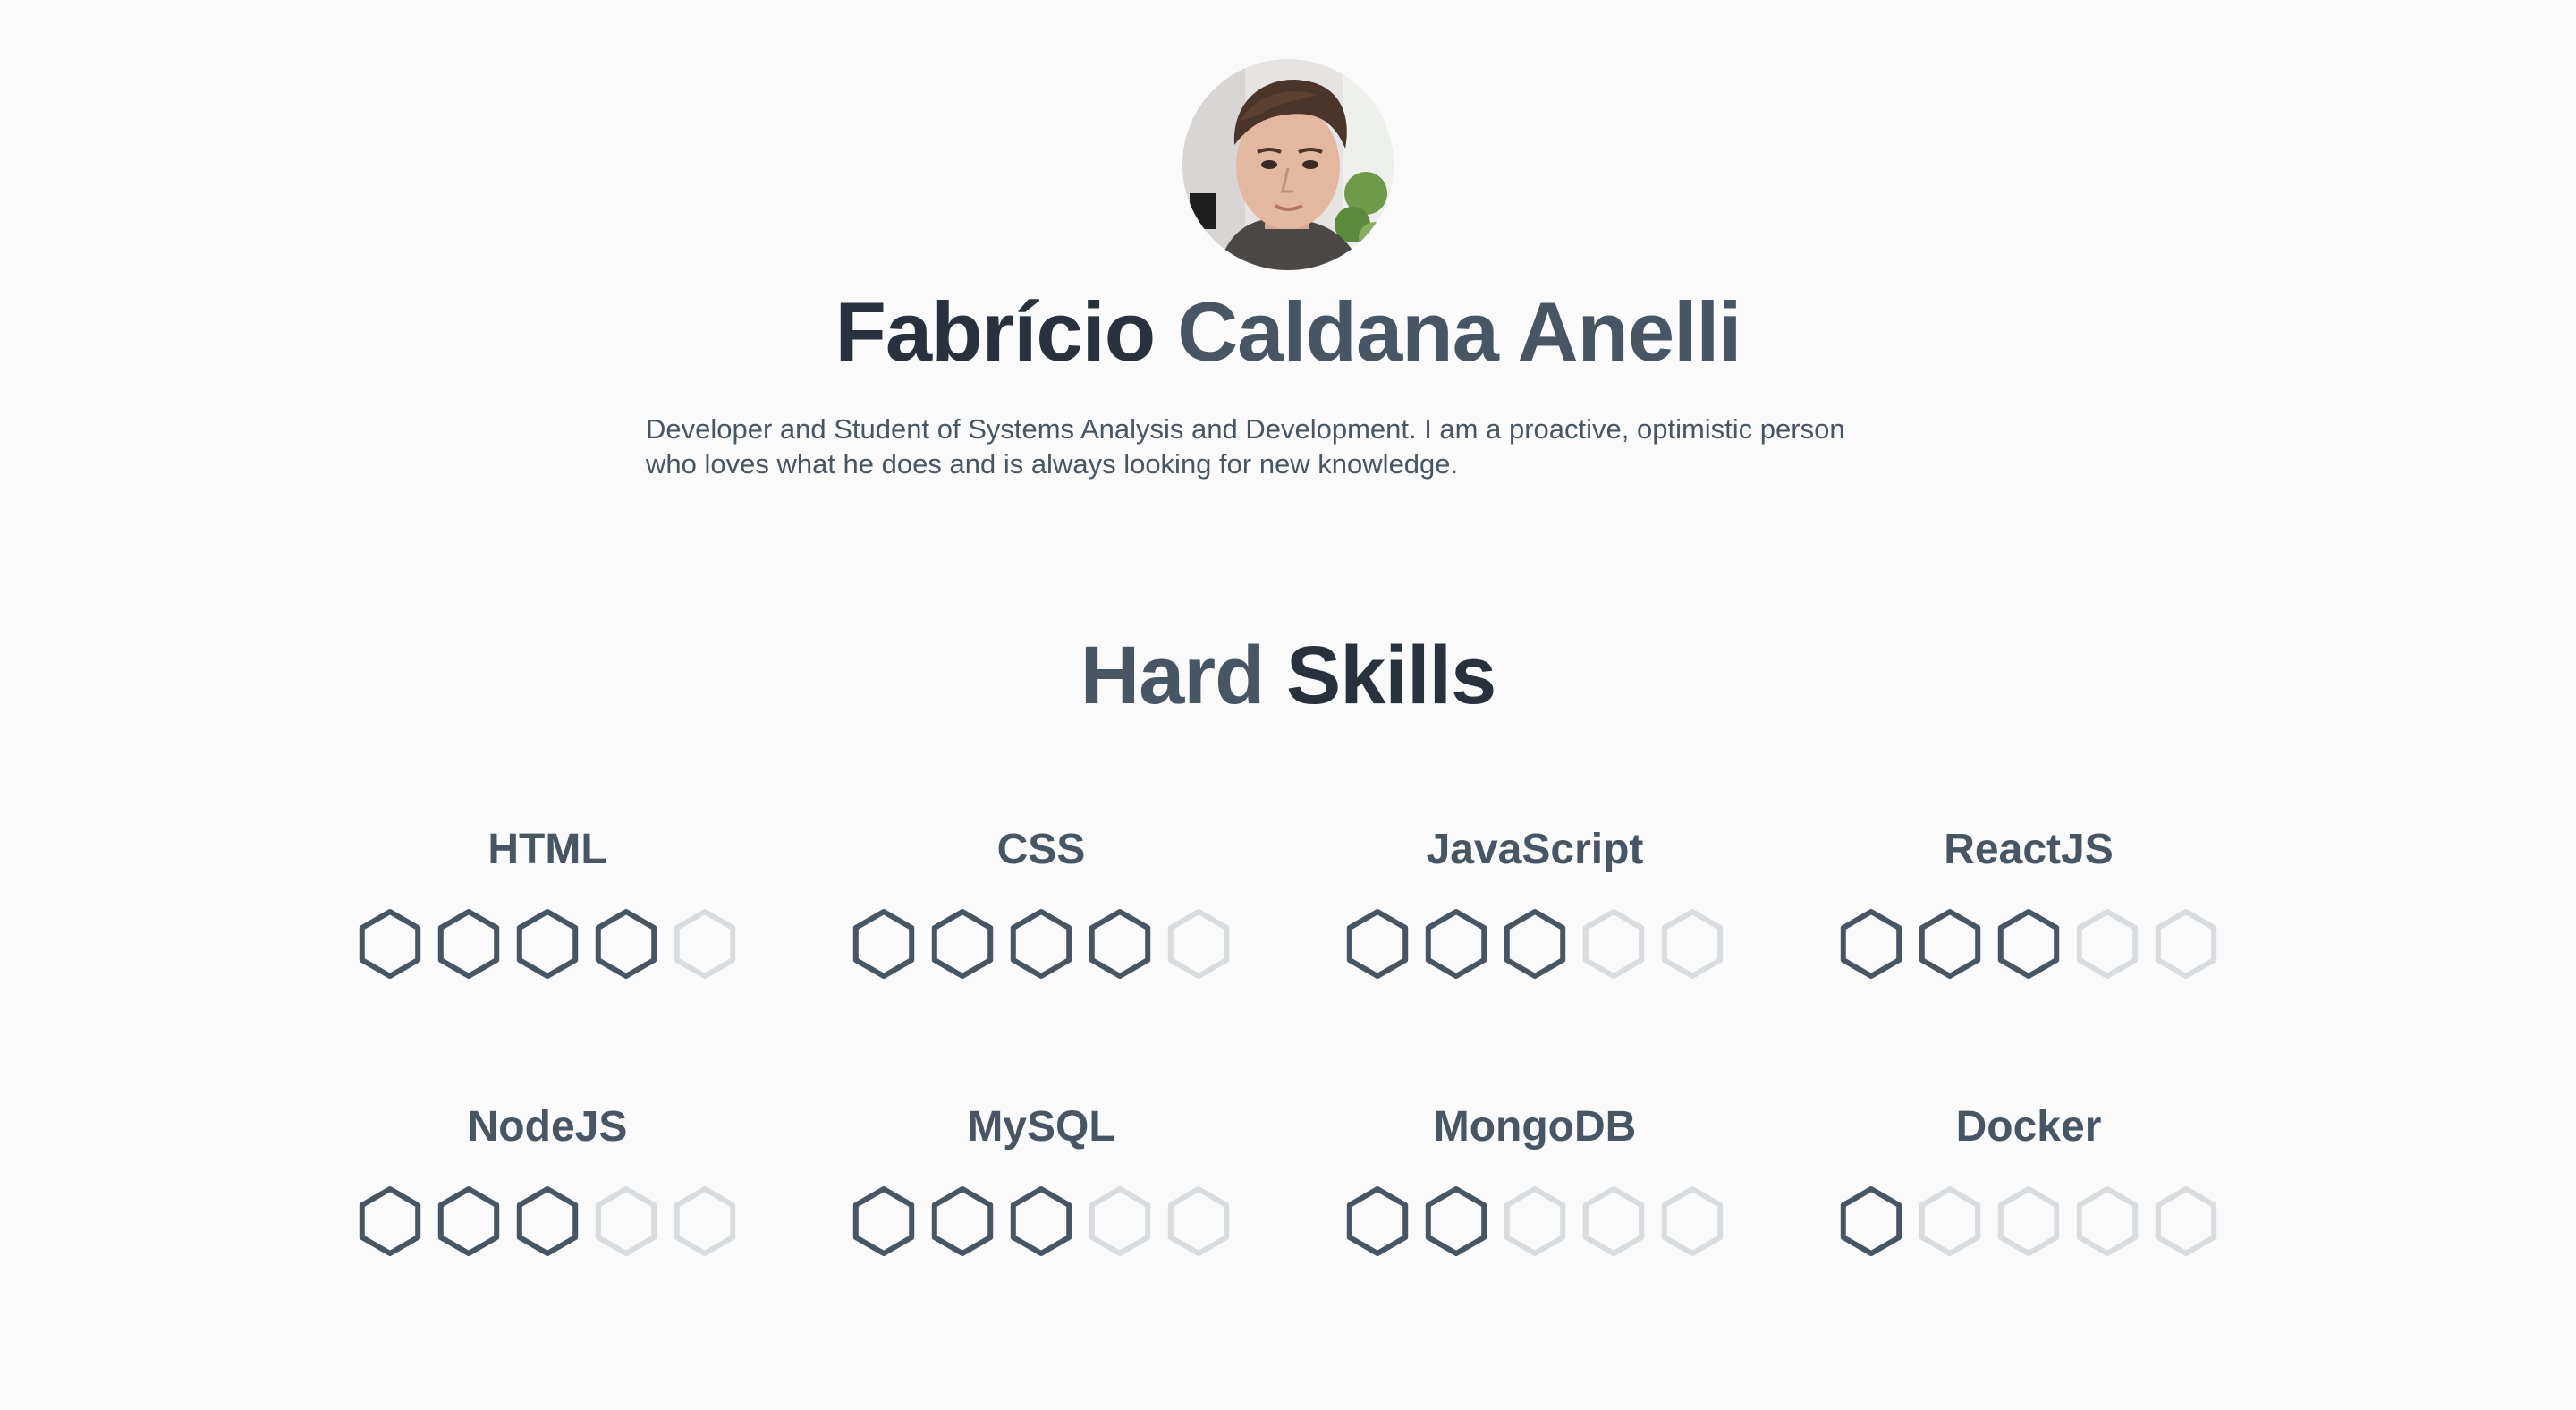  I want to click on profile-name: Fabrício Caldana Anelli, so click(1288, 332).